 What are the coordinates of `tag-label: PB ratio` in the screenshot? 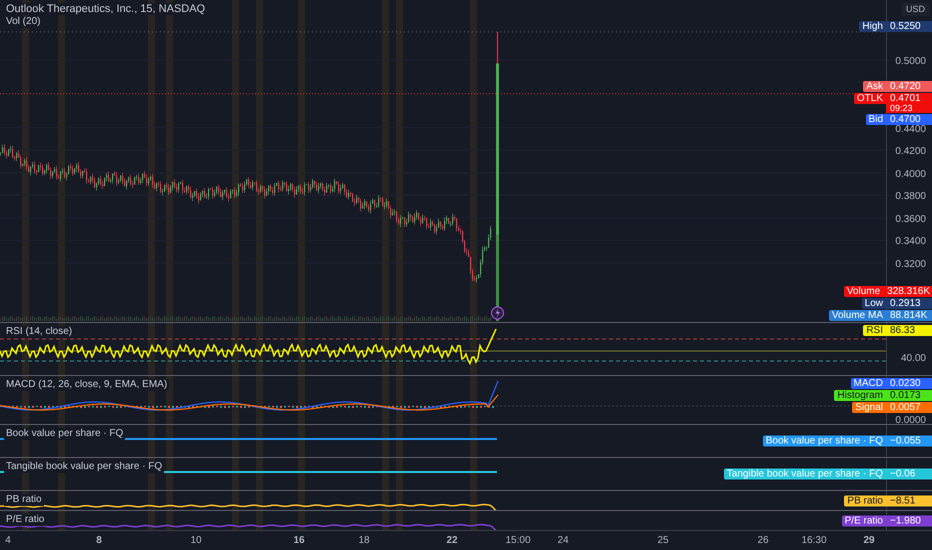 It's located at (865, 500).